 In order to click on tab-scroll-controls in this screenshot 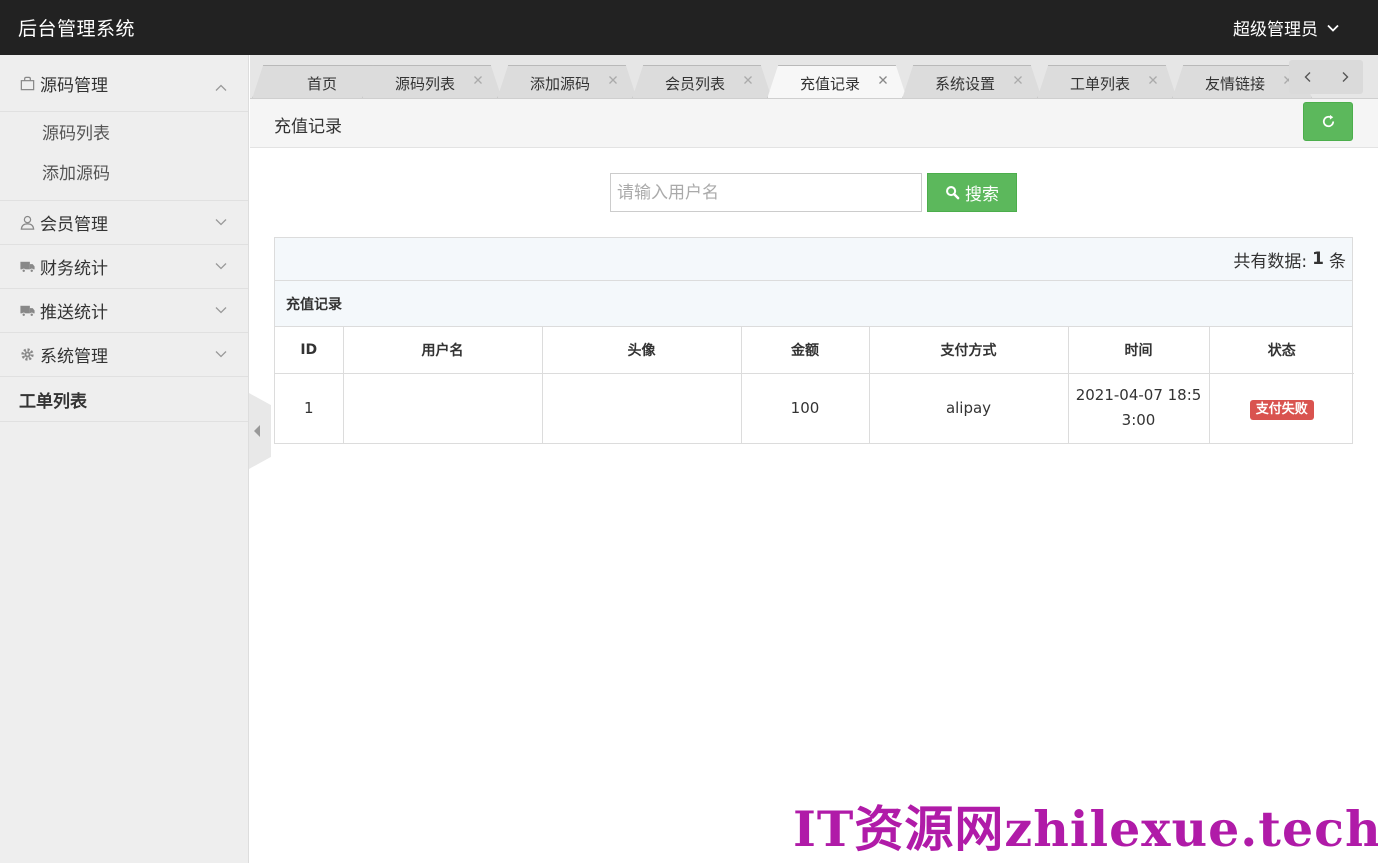, I will do `click(1326, 77)`.